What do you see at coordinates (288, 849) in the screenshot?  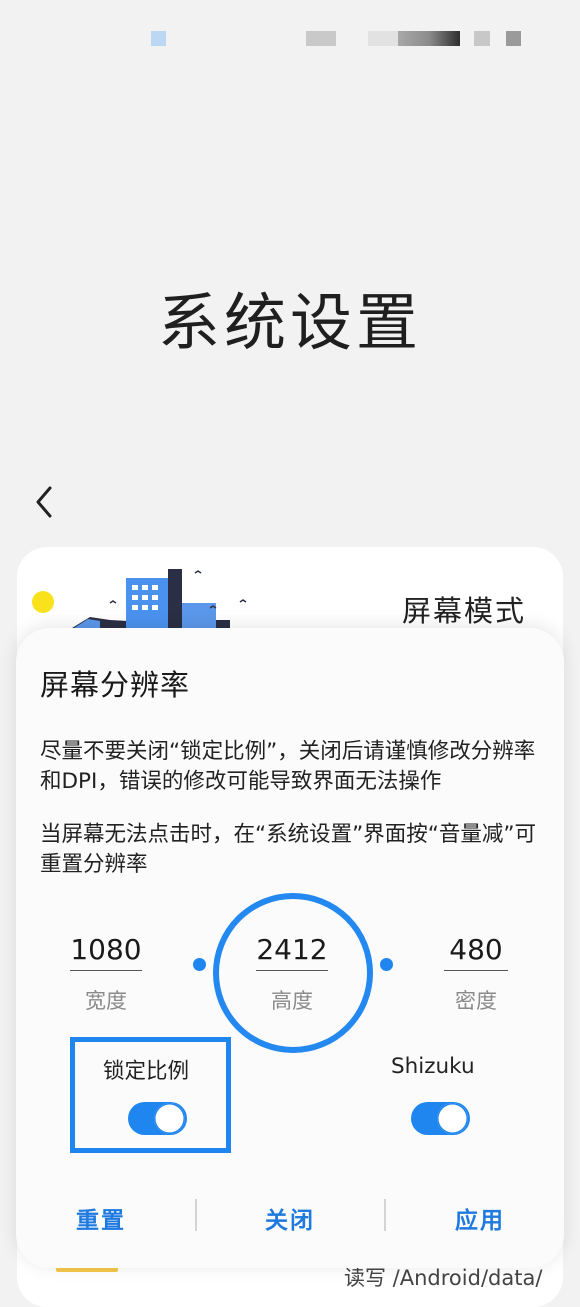 I see `dialog-description-reset: 当屏幕无法点击时，在“系统设置”界面按“音量减”可重置分辨率` at bounding box center [288, 849].